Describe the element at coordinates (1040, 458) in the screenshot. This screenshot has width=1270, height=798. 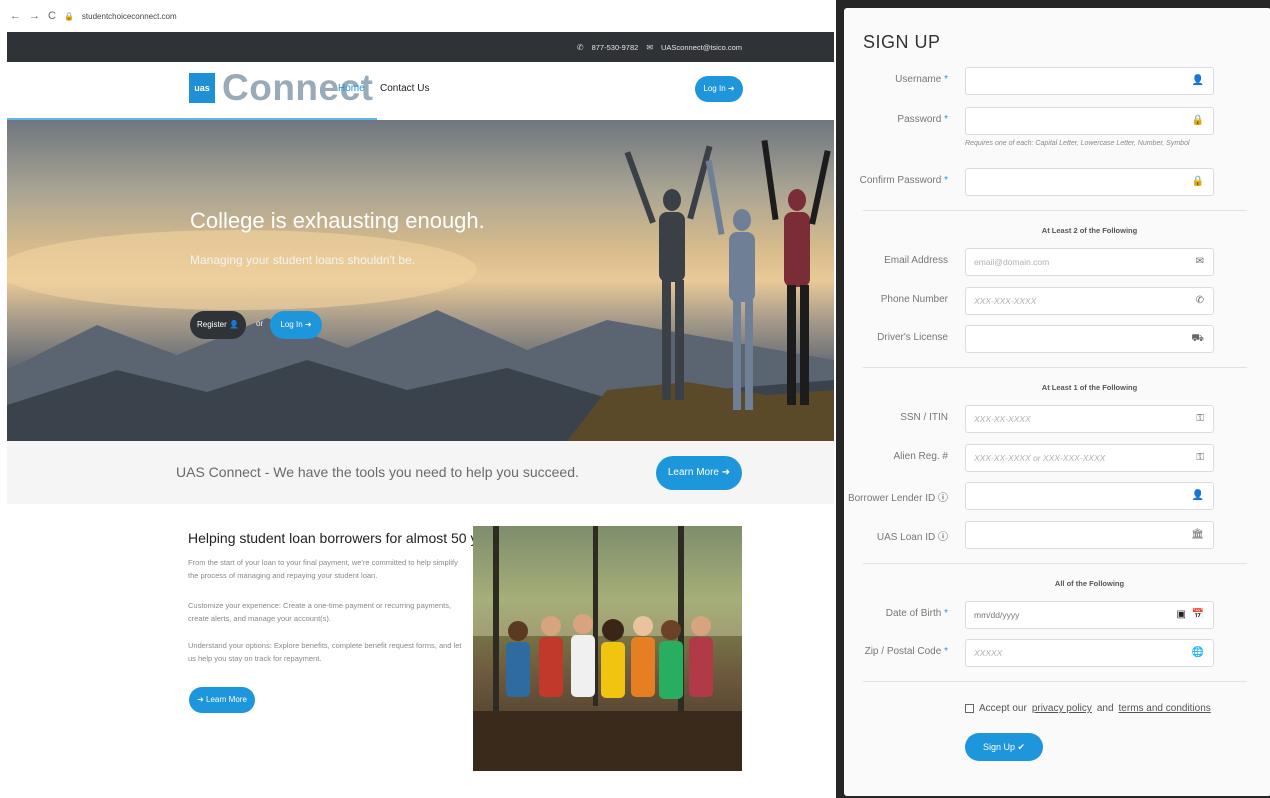
I see `alien-reg-placeholder: XXX-XX-XXXX or XXX-XXX-XXXX` at that location.